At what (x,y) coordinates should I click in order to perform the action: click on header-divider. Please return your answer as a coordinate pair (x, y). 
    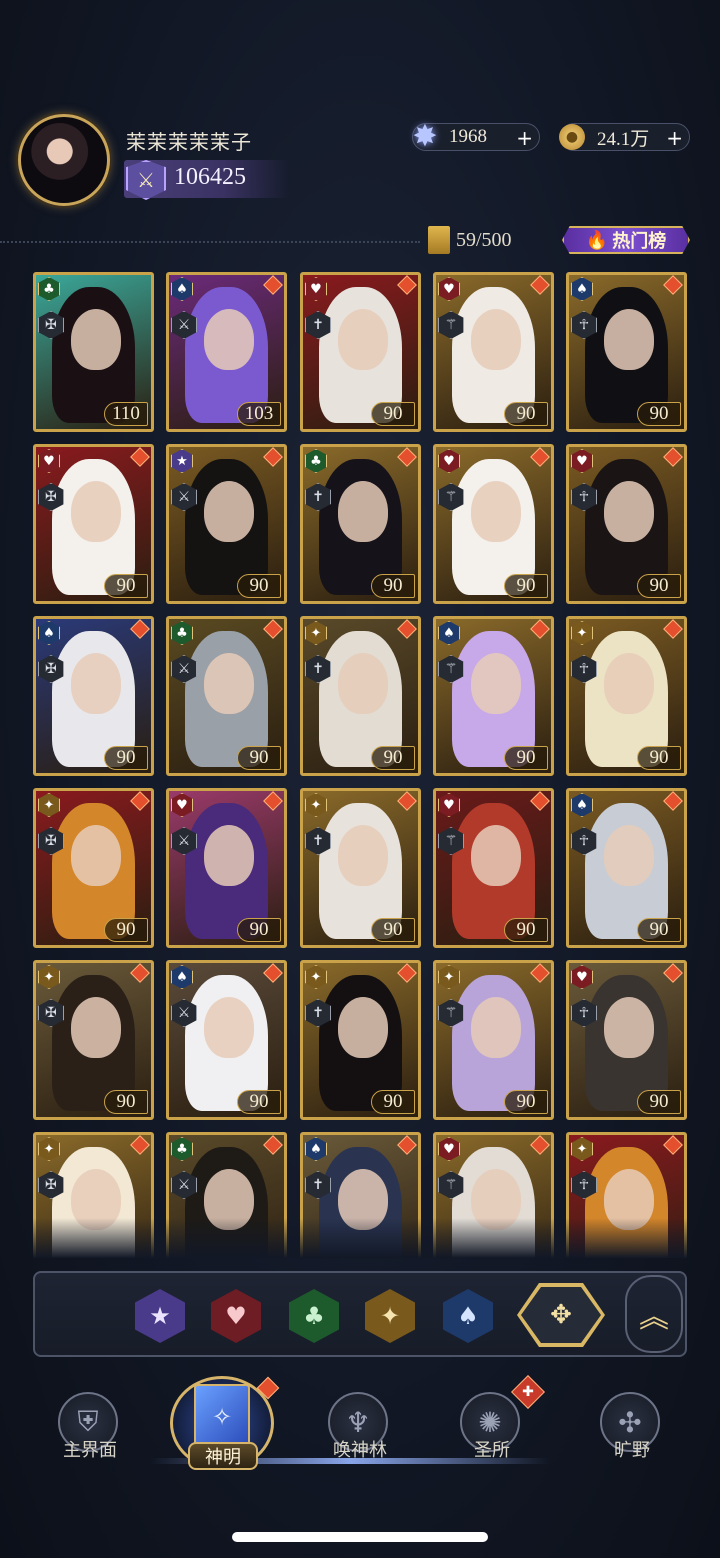
    Looking at the image, I should click on (210, 242).